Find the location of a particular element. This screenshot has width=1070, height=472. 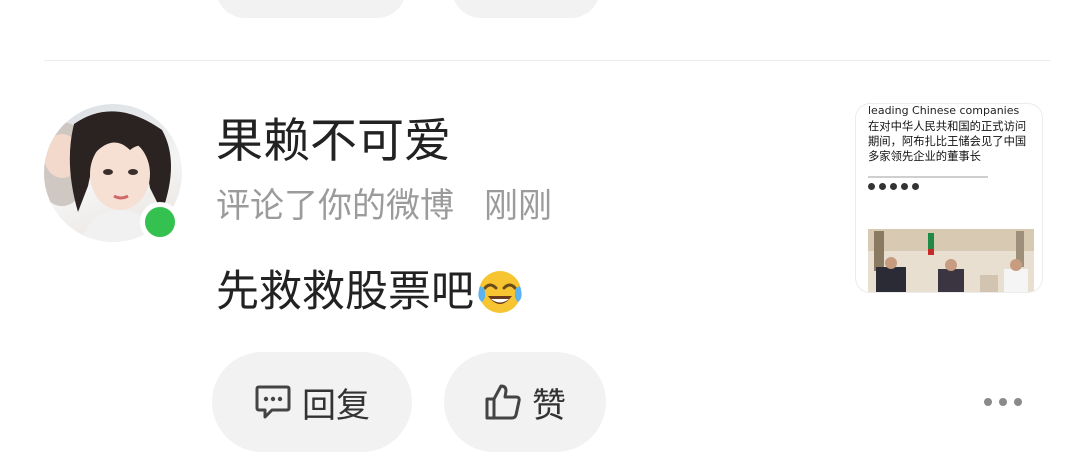

reply-label: 回复 is located at coordinates (336, 405).